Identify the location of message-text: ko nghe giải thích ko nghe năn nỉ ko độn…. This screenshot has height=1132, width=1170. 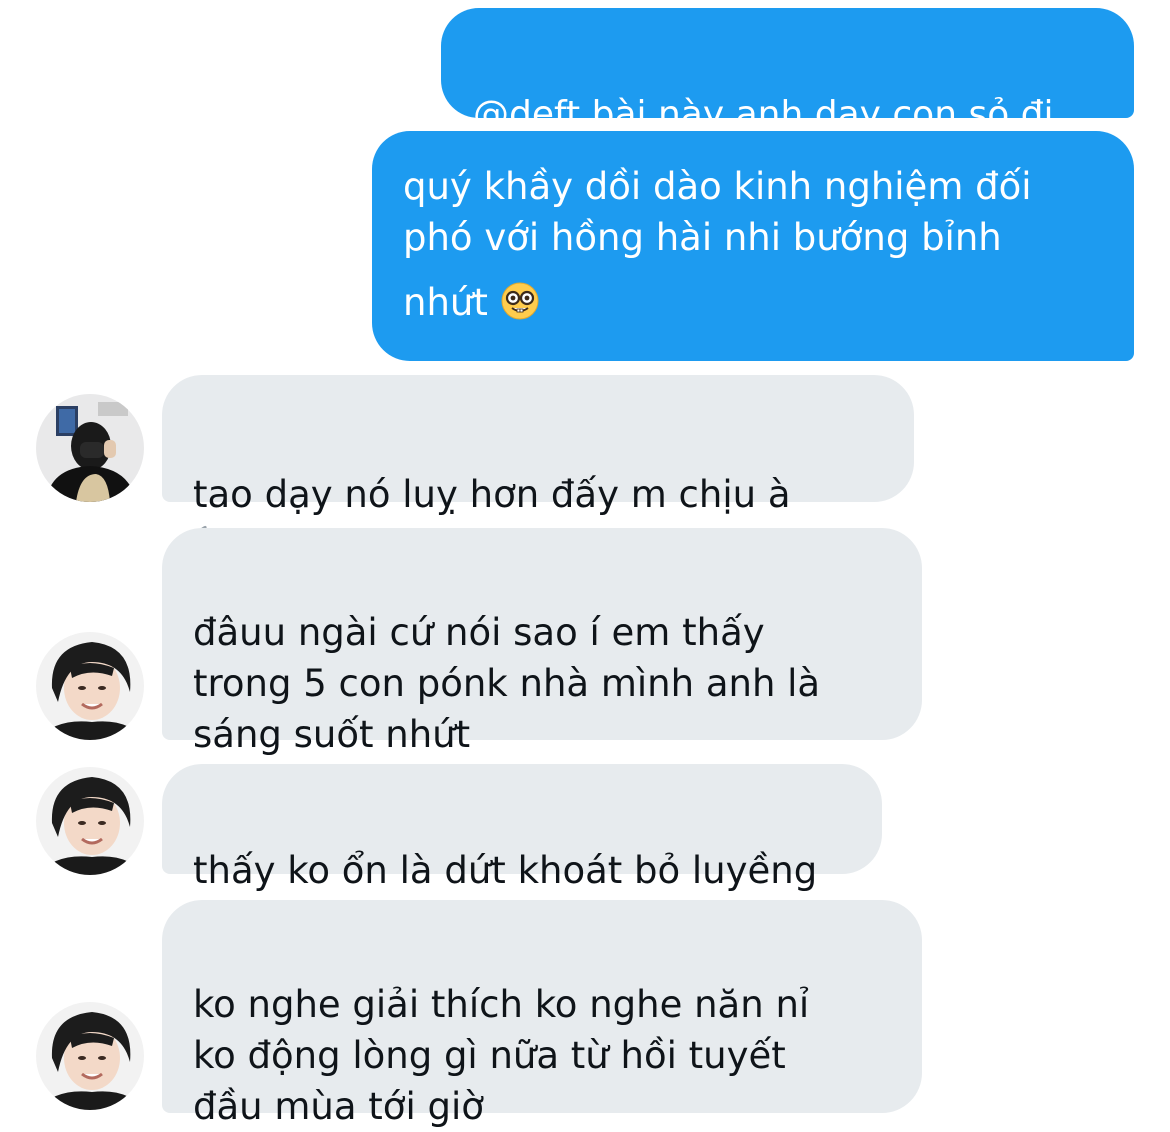
(501, 1055).